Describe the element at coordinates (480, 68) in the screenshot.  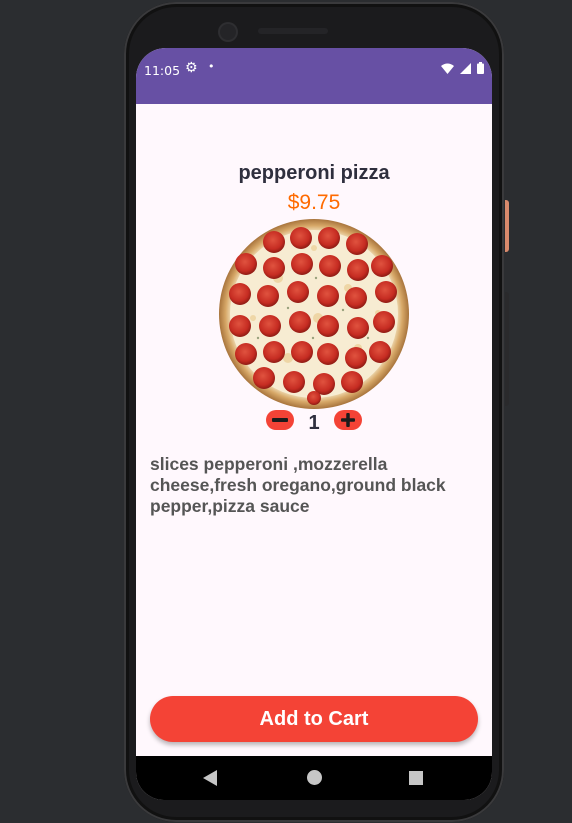
I see `battery-icon` at that location.